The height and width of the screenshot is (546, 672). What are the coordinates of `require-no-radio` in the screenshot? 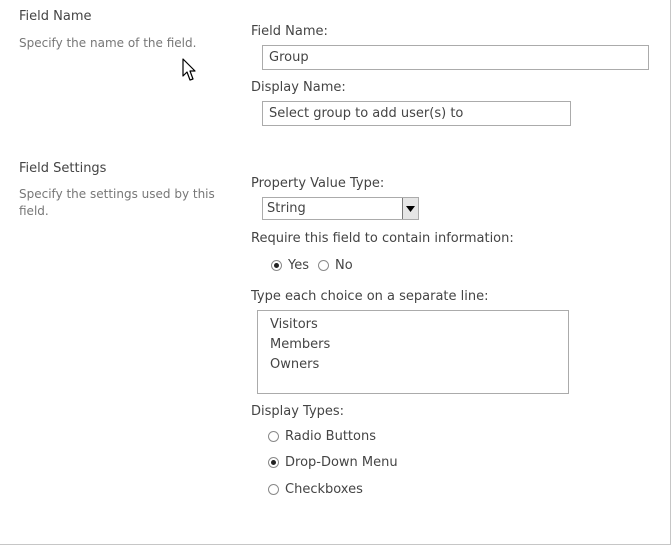 It's located at (323, 265).